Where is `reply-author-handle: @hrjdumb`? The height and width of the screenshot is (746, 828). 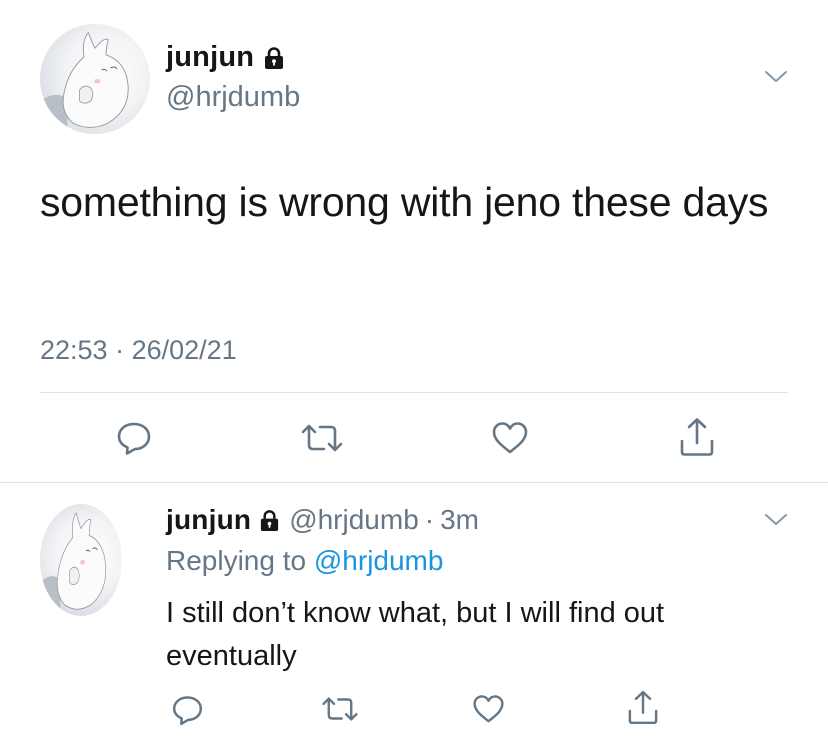 reply-author-handle: @hrjdumb is located at coordinates (354, 520).